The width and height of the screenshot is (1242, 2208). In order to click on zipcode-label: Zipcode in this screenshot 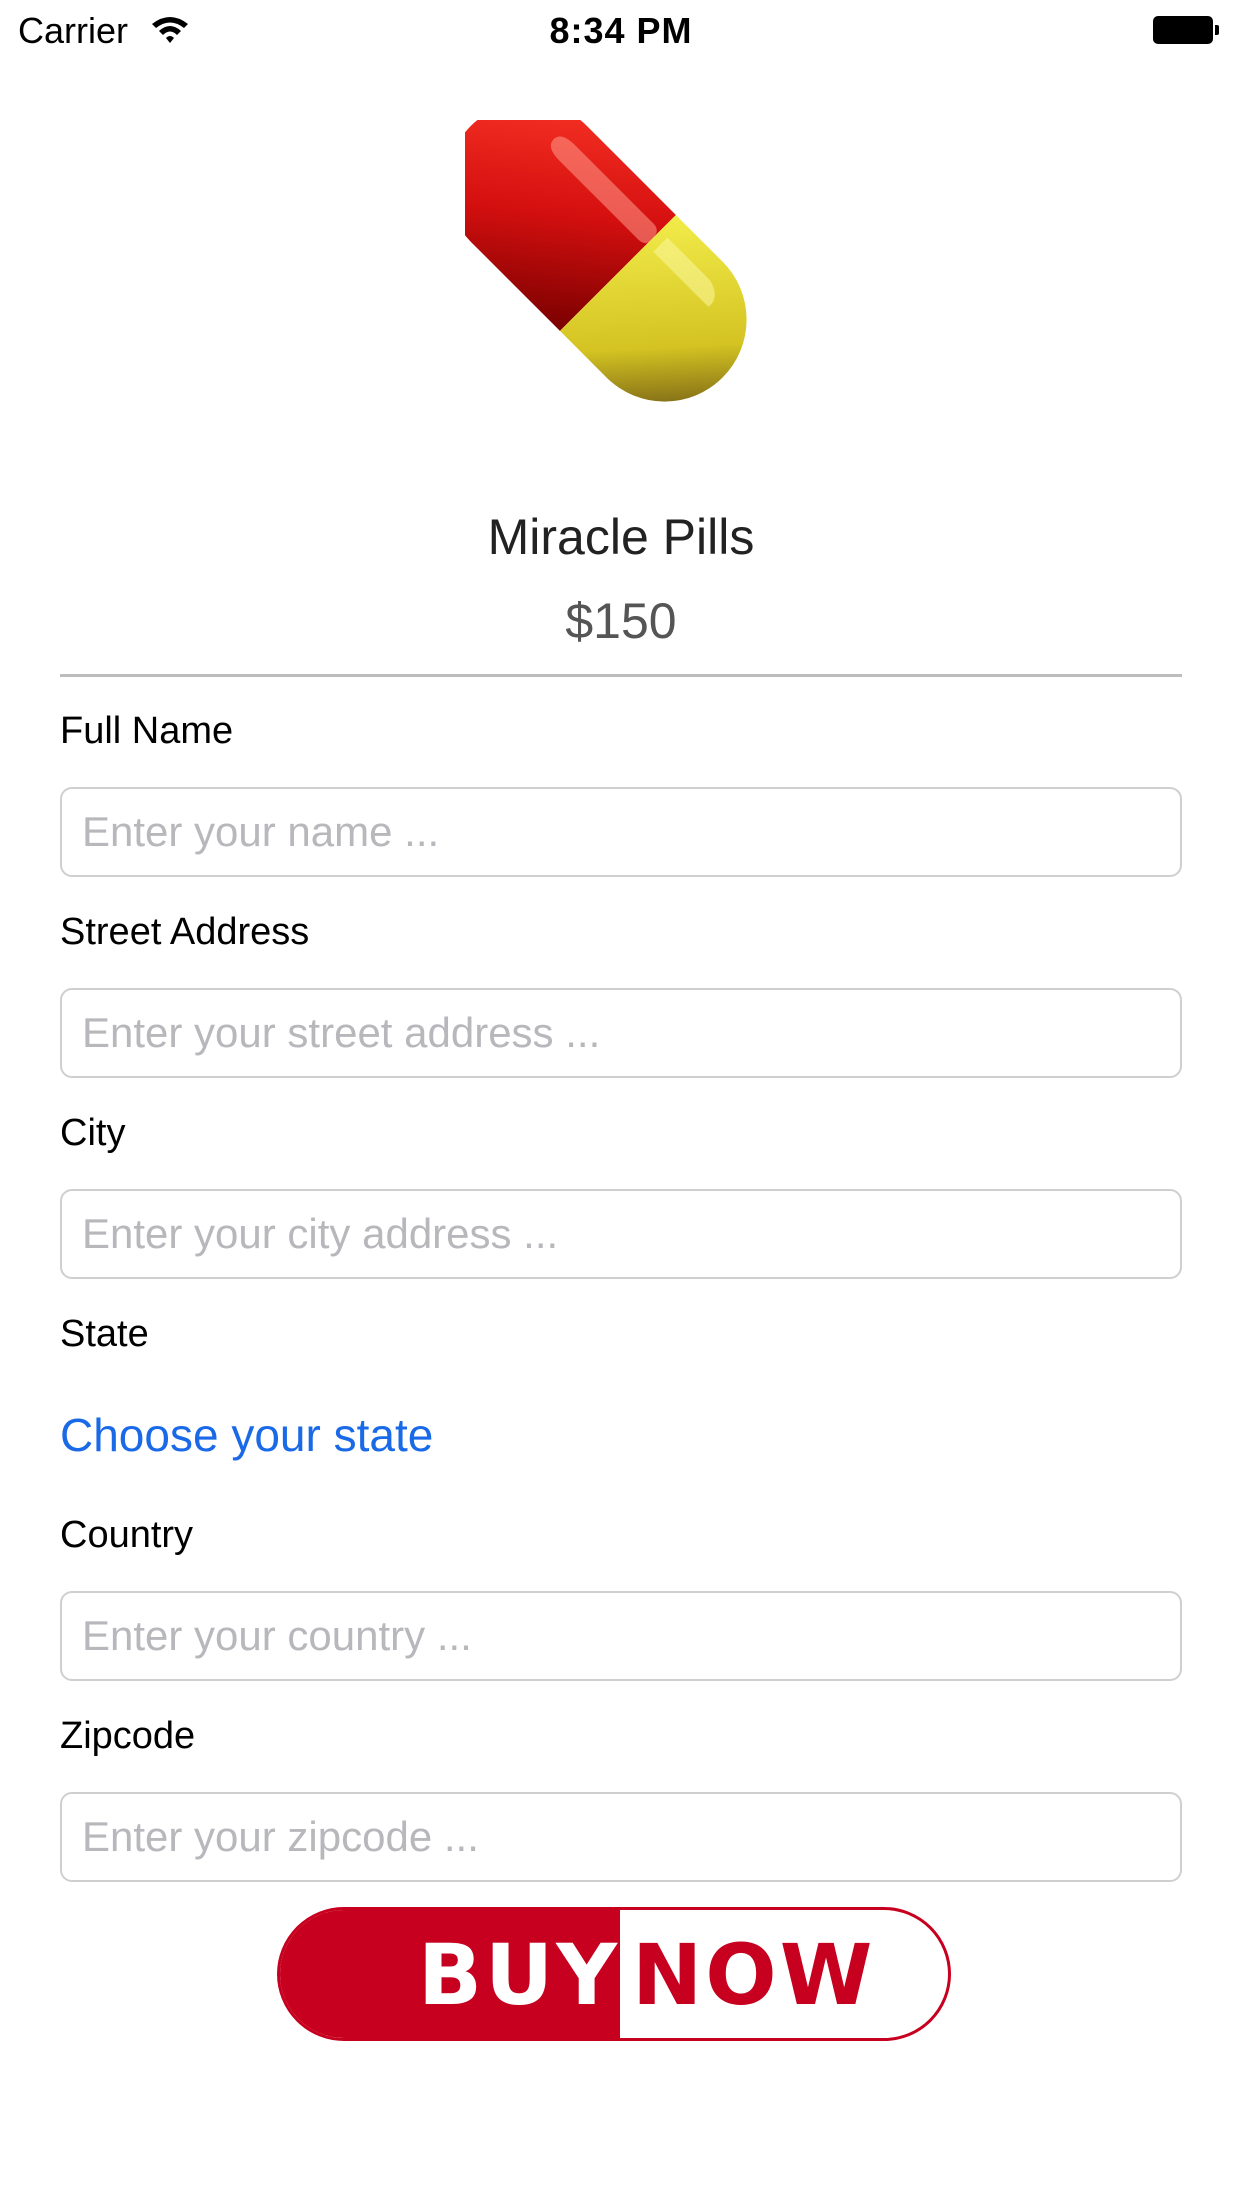, I will do `click(128, 1736)`.